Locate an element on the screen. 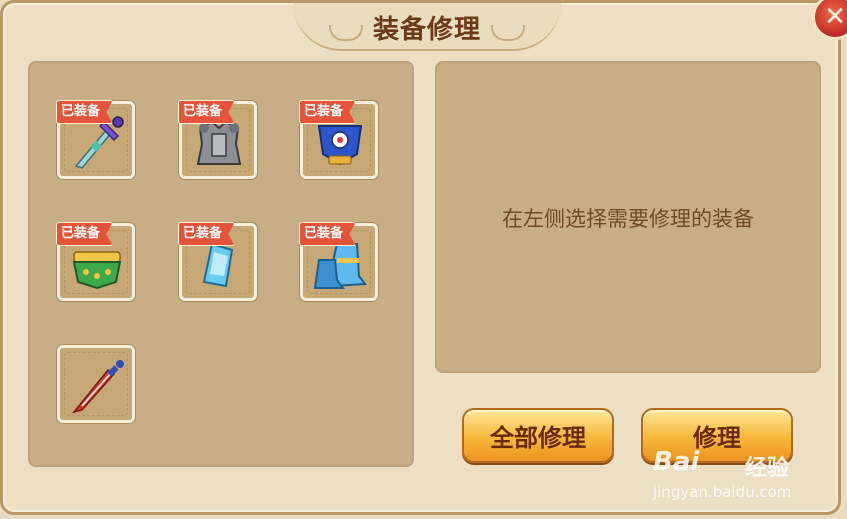  equipment-slot-belt: 已装备 is located at coordinates (95, 261).